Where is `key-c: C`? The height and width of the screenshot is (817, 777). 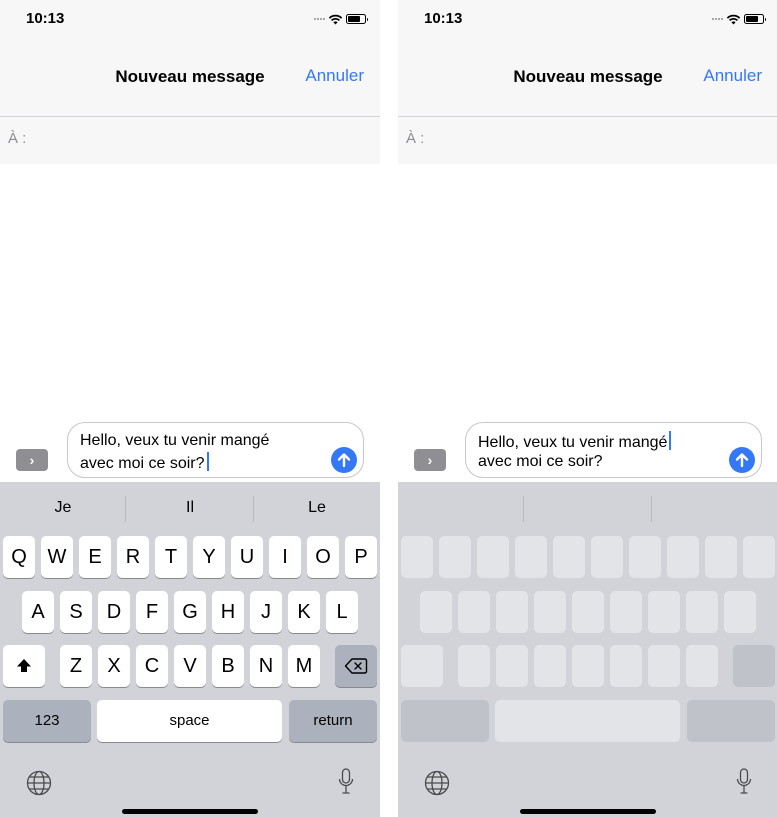 key-c: C is located at coordinates (152, 666).